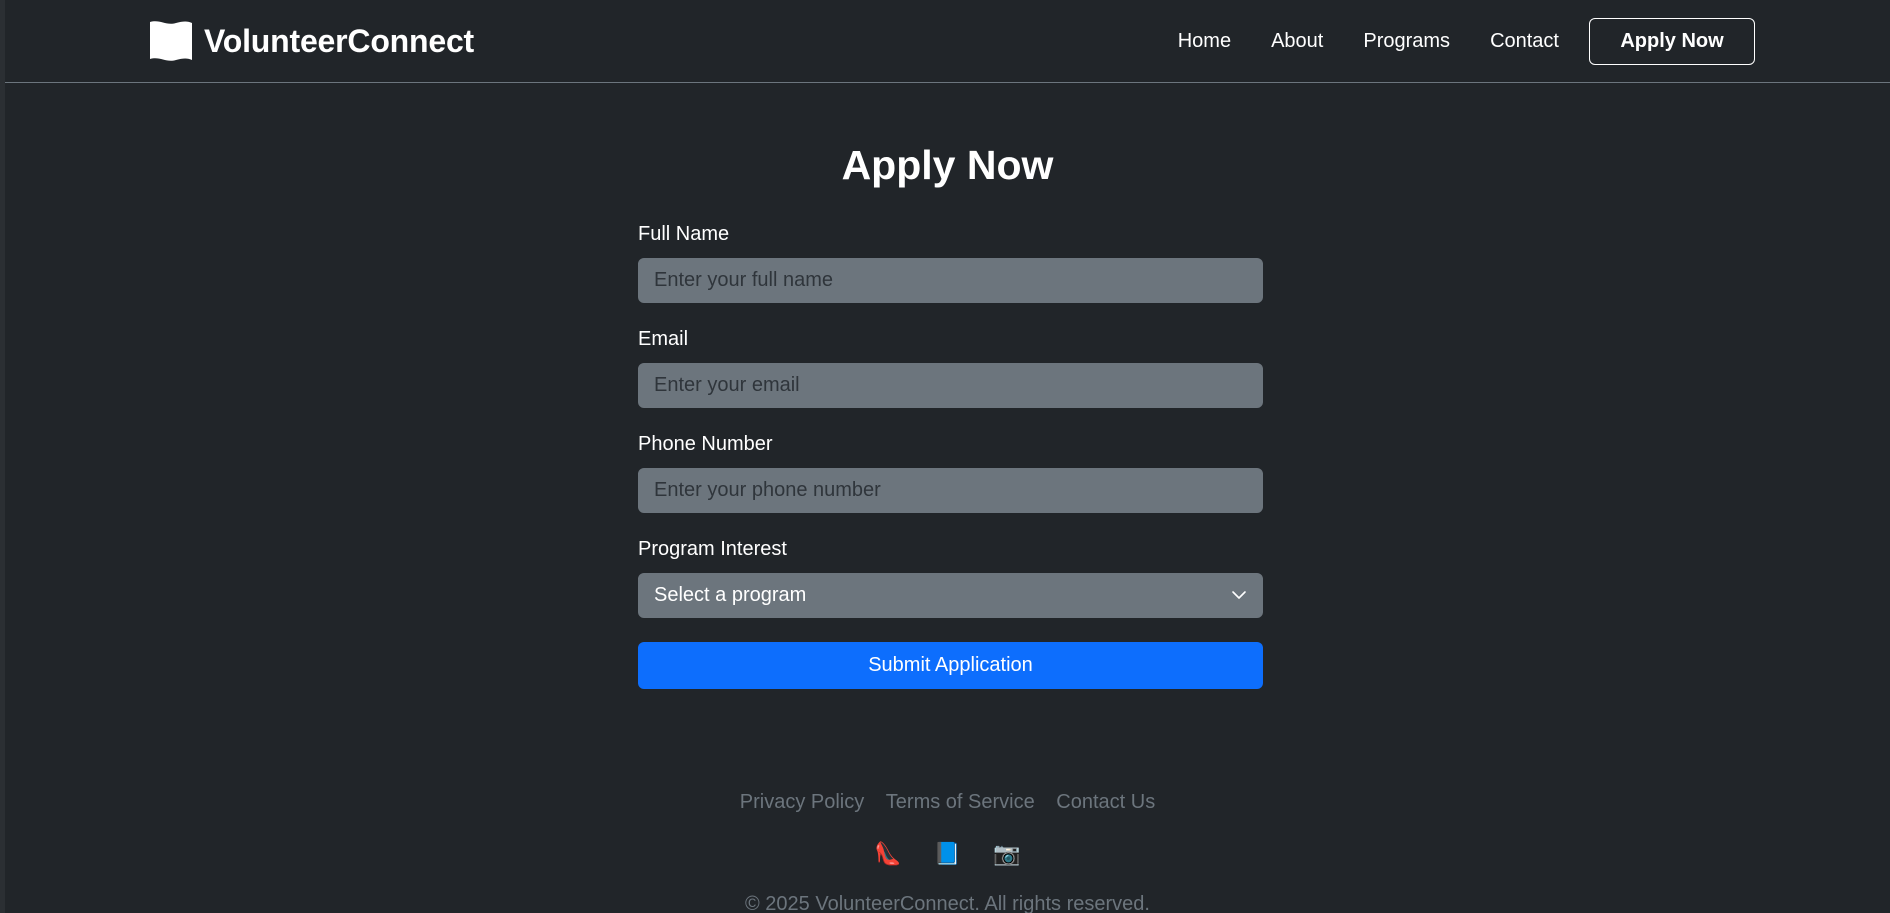  I want to click on email-group: Email, so click(950, 367).